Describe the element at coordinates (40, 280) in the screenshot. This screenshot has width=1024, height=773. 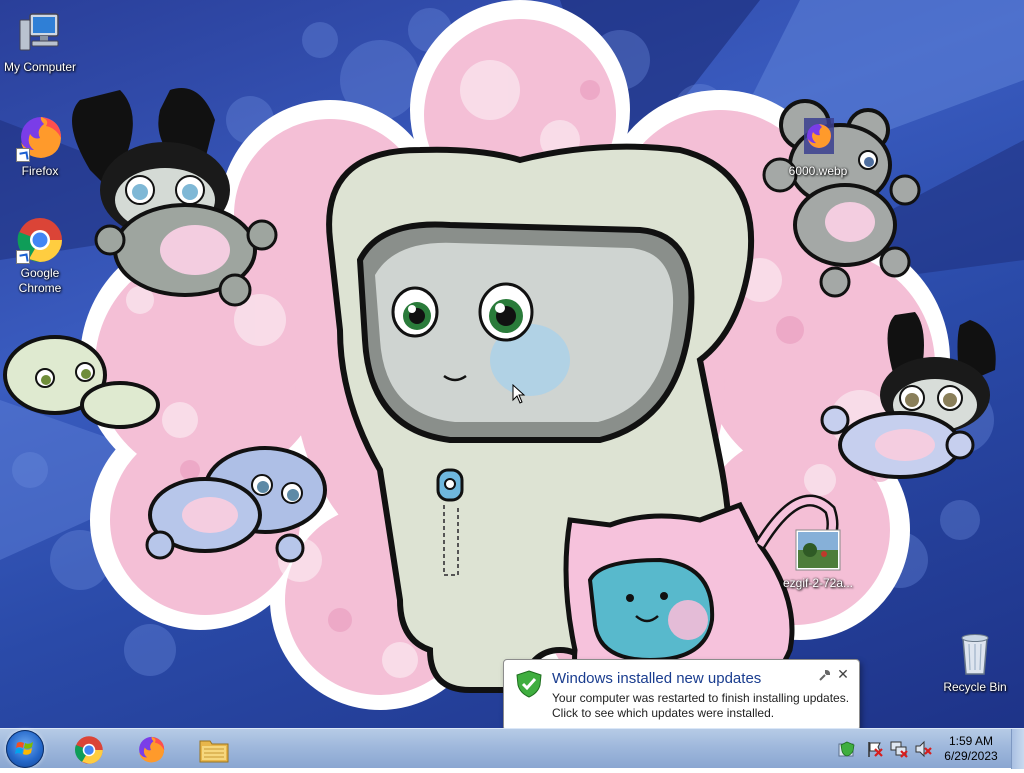
I see `desktop-icon-label: Google Chrome` at that location.